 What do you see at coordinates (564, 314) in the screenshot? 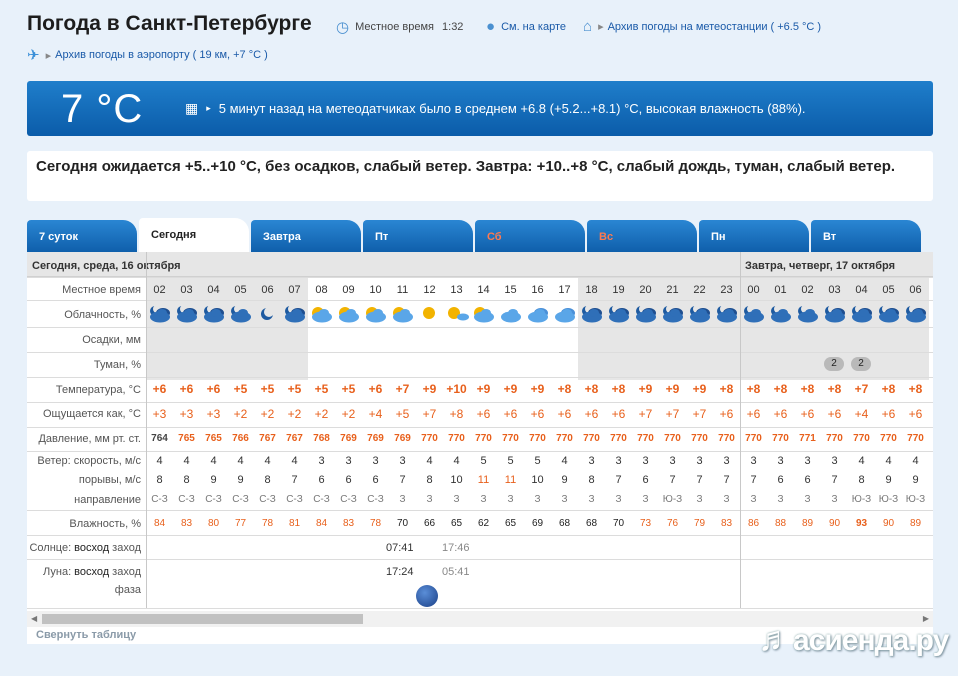
I see `cloud-overcast-icon` at bounding box center [564, 314].